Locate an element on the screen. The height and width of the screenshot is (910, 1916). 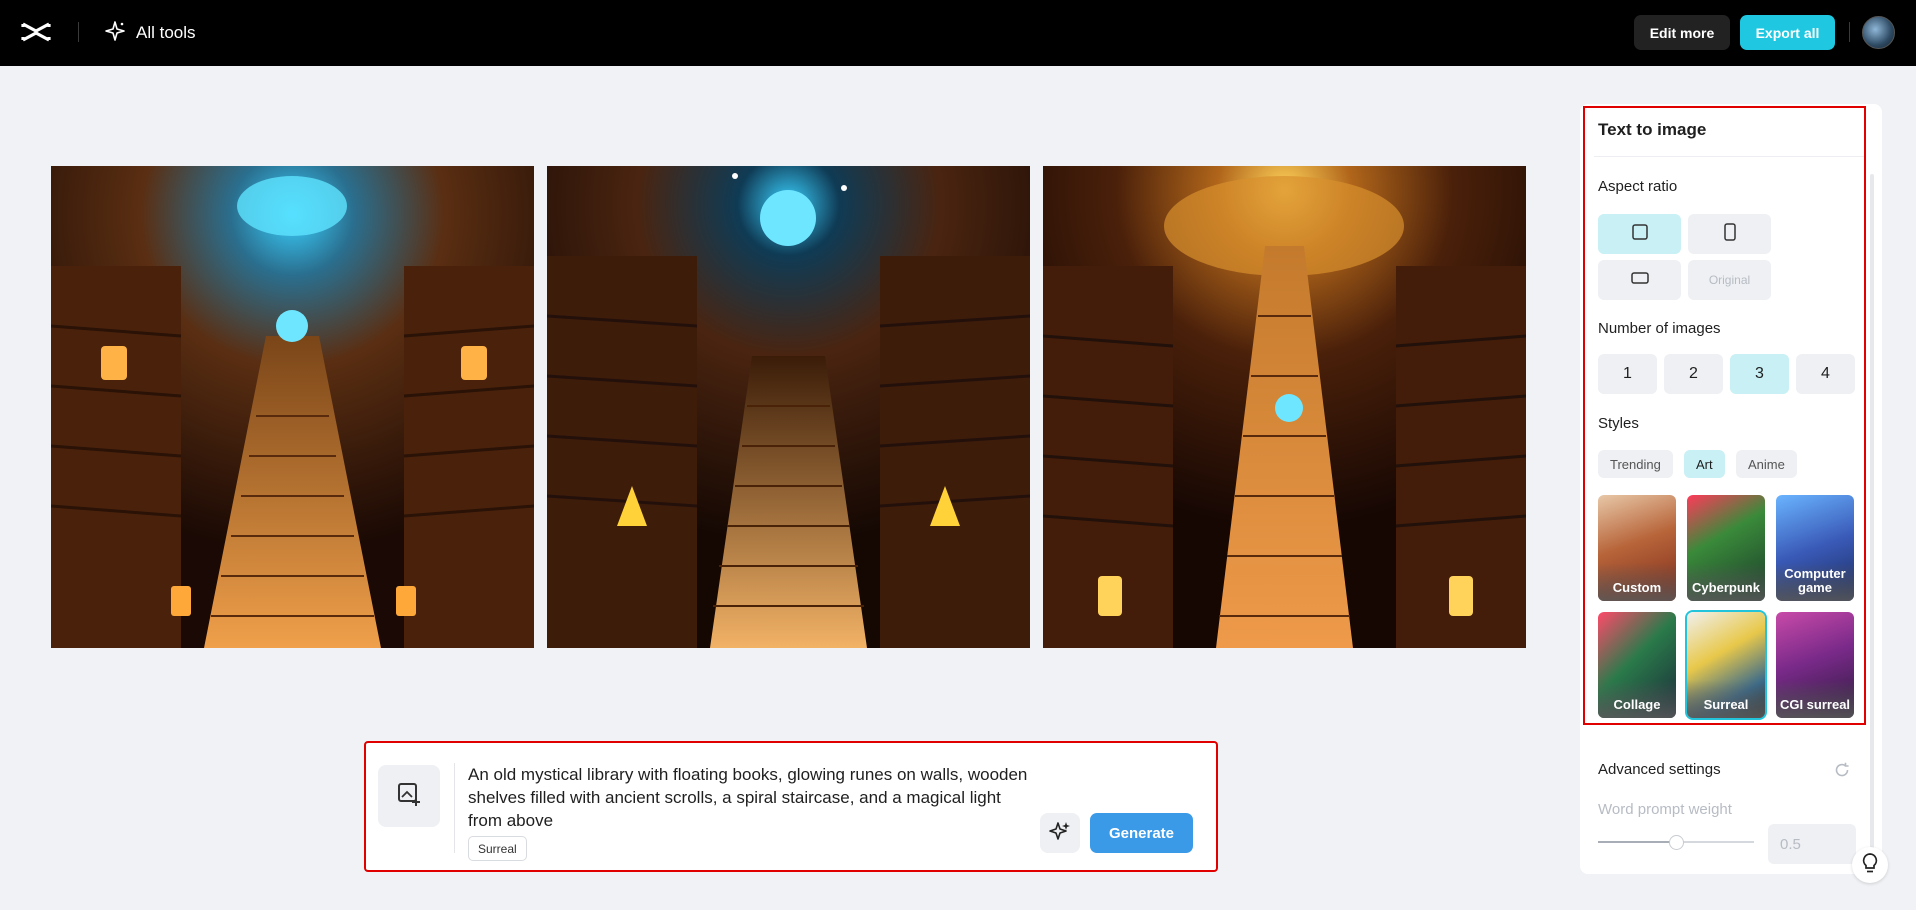
style-card-custom: Custom is located at coordinates (1637, 548).